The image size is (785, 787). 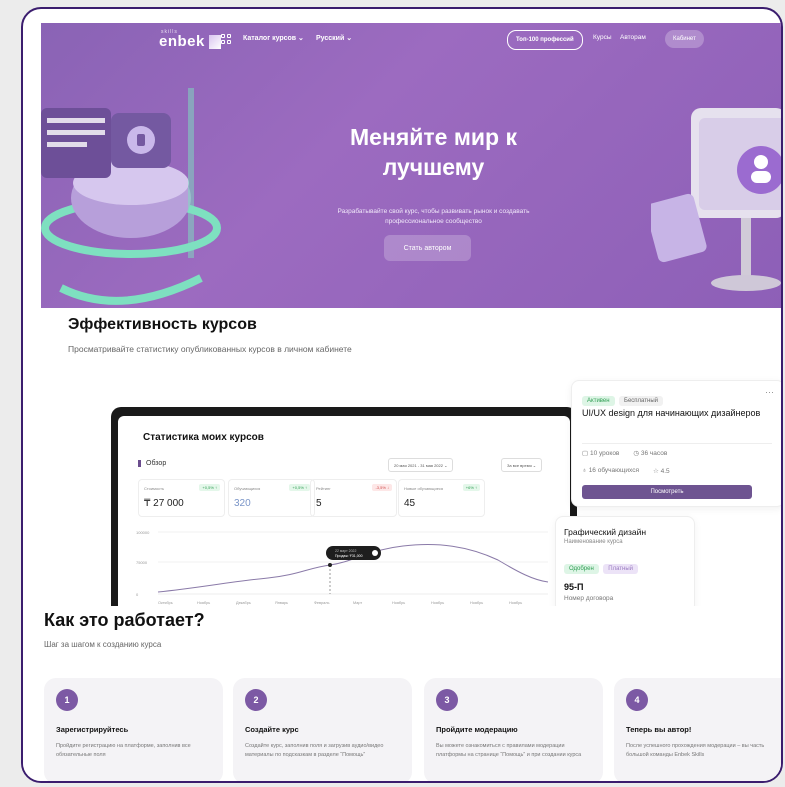 What do you see at coordinates (637, 700) in the screenshot?
I see `step-number: 4` at bounding box center [637, 700].